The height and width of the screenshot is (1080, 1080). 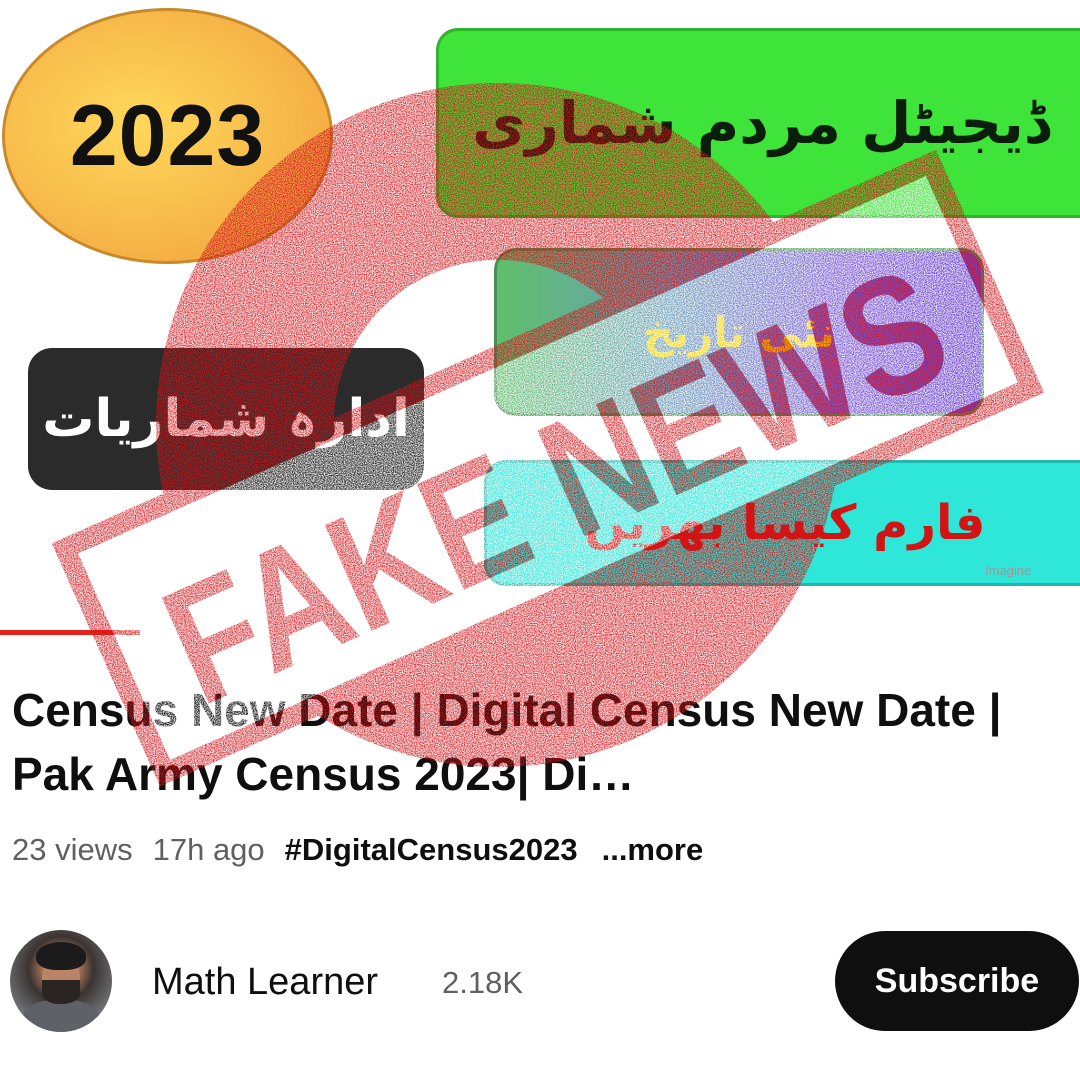 What do you see at coordinates (540, 980) in the screenshot?
I see `channel-row: Math Learner 2.18K Subscribe` at bounding box center [540, 980].